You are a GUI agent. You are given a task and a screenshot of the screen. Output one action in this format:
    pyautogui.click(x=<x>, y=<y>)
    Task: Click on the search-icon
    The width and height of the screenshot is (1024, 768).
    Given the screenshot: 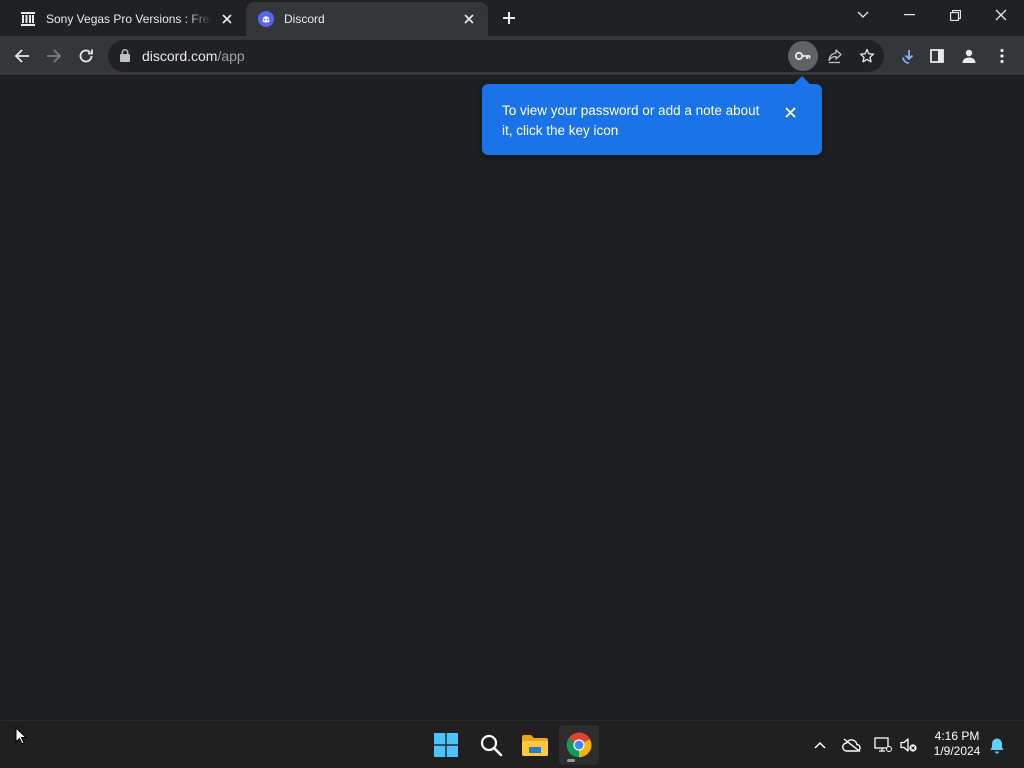 What is the action you would take?
    pyautogui.click(x=491, y=745)
    